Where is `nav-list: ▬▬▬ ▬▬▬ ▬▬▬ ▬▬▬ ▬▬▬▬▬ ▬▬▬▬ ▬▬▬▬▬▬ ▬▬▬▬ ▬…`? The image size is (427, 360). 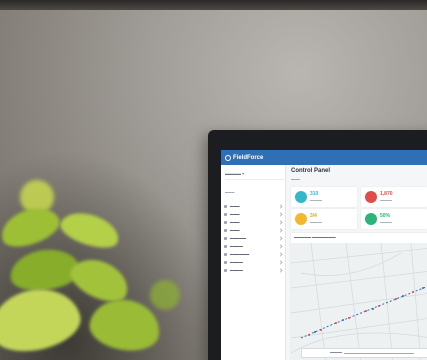 nav-list: ▬▬▬ ▬▬▬ ▬▬▬ ▬▬▬ ▬▬▬▬▬ ▬▬▬▬ ▬▬▬▬▬▬ ▬▬▬▬ ▬… is located at coordinates (253, 238).